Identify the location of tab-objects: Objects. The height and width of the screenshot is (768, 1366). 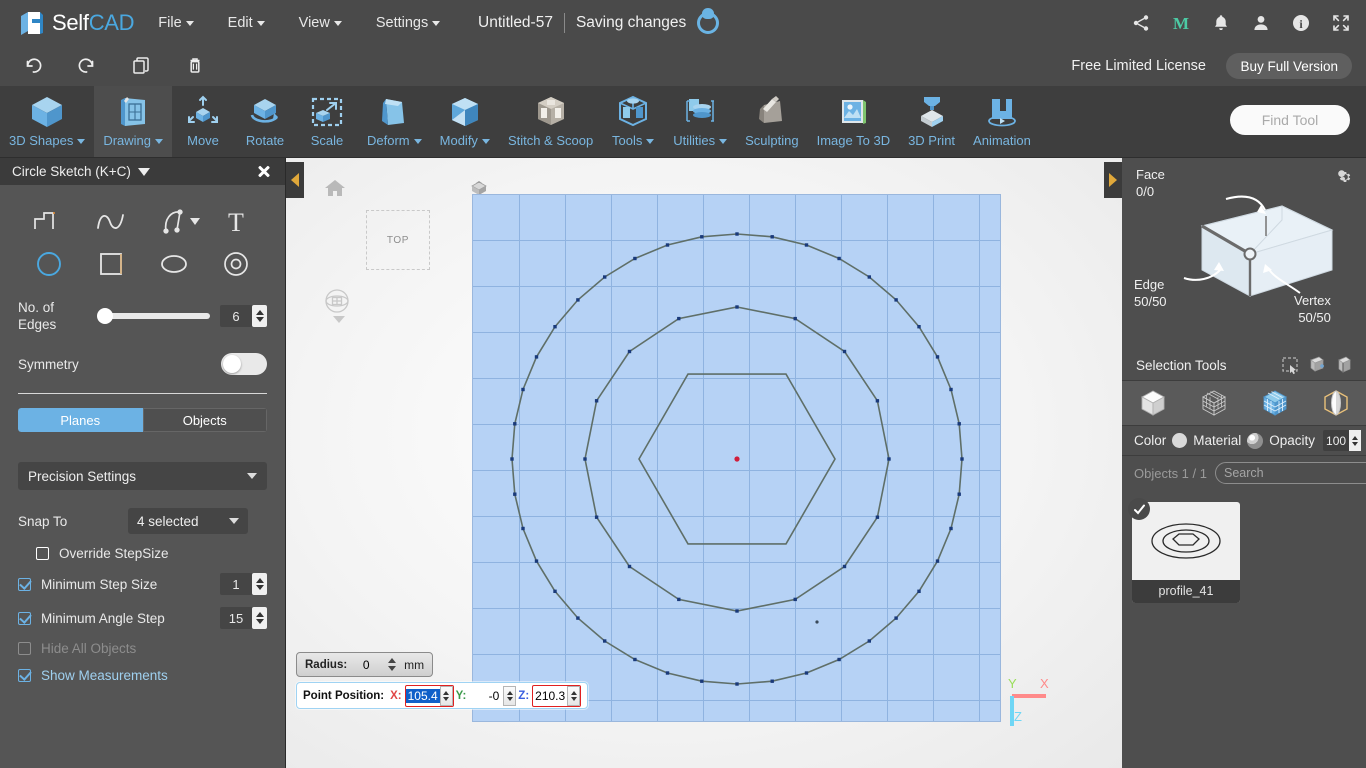
(204, 420).